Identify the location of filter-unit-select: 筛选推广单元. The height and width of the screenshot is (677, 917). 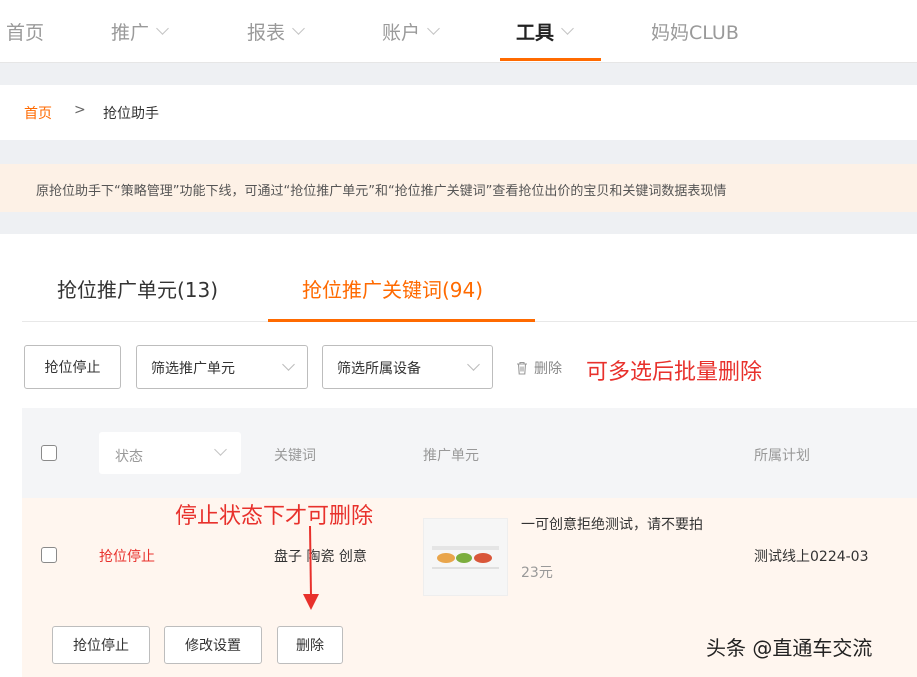
(222, 367).